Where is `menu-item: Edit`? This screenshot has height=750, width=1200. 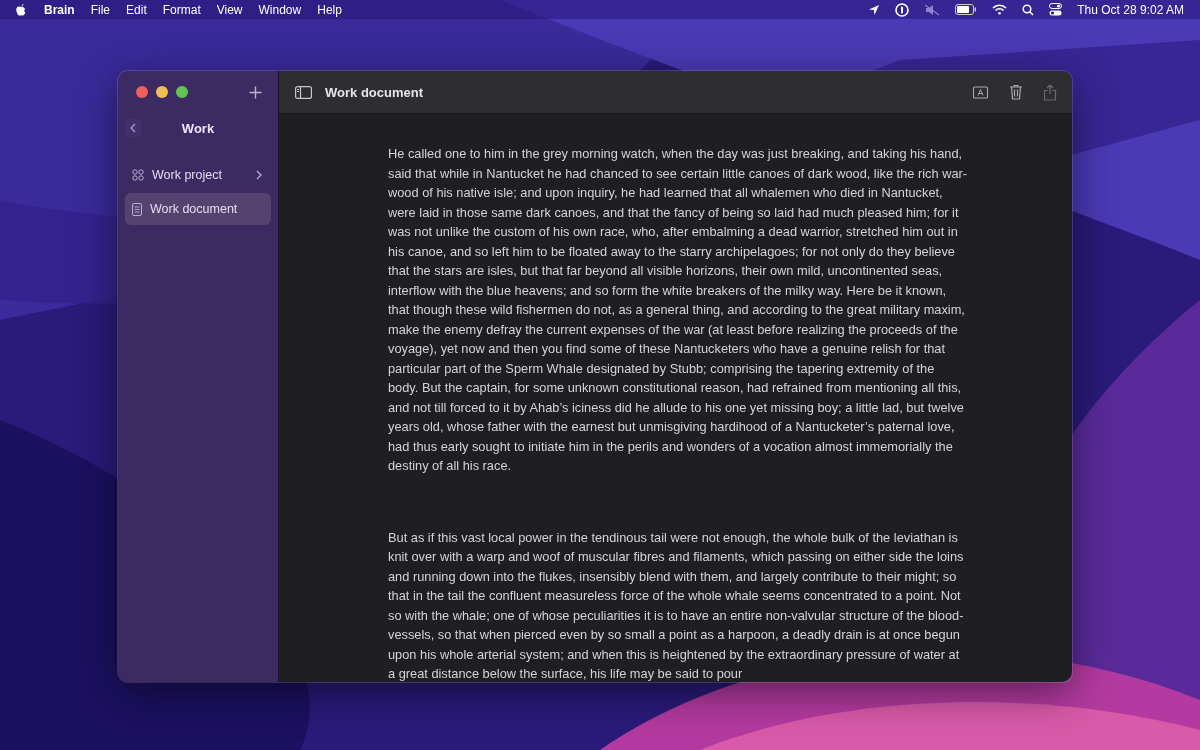 menu-item: Edit is located at coordinates (136, 9).